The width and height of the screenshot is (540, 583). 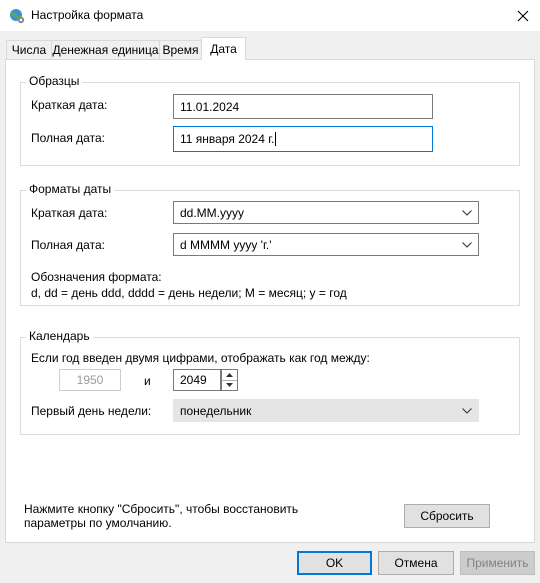 What do you see at coordinates (416, 563) in the screenshot?
I see `cancel-button: Отмена` at bounding box center [416, 563].